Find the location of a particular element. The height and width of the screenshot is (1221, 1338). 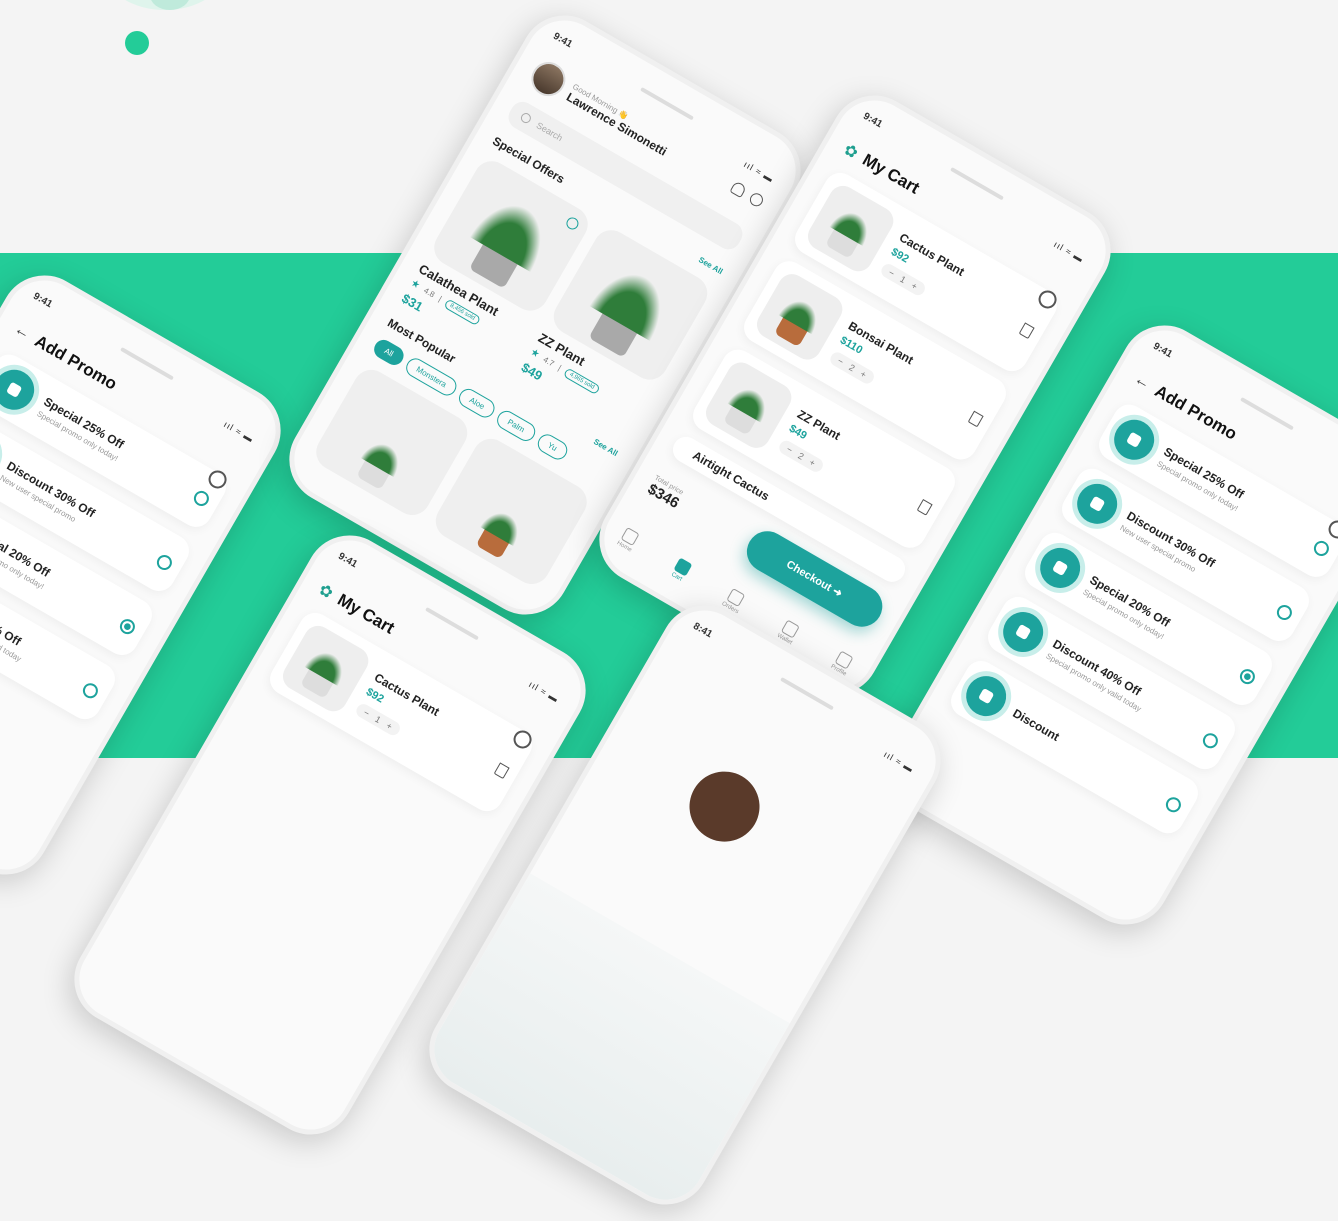

heart-icon is located at coordinates (756, 199).